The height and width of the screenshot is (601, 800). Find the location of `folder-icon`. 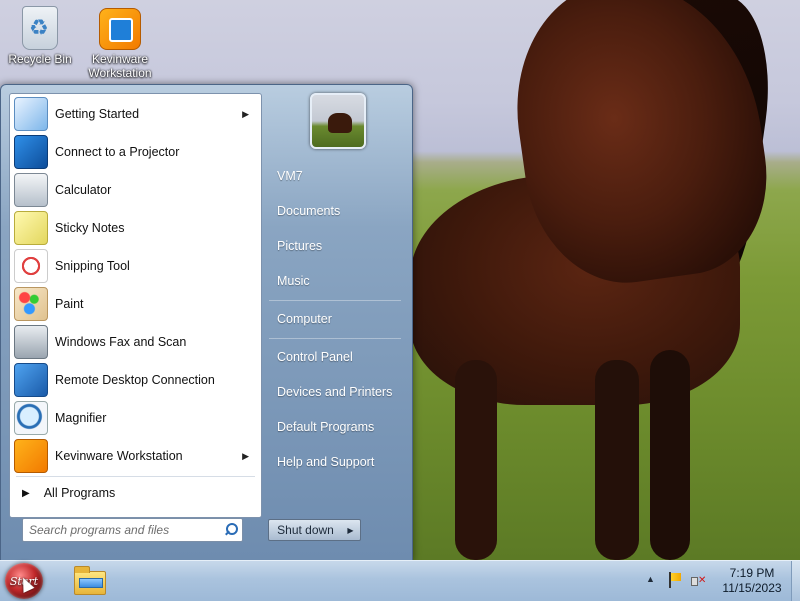

folder-icon is located at coordinates (90, 580).